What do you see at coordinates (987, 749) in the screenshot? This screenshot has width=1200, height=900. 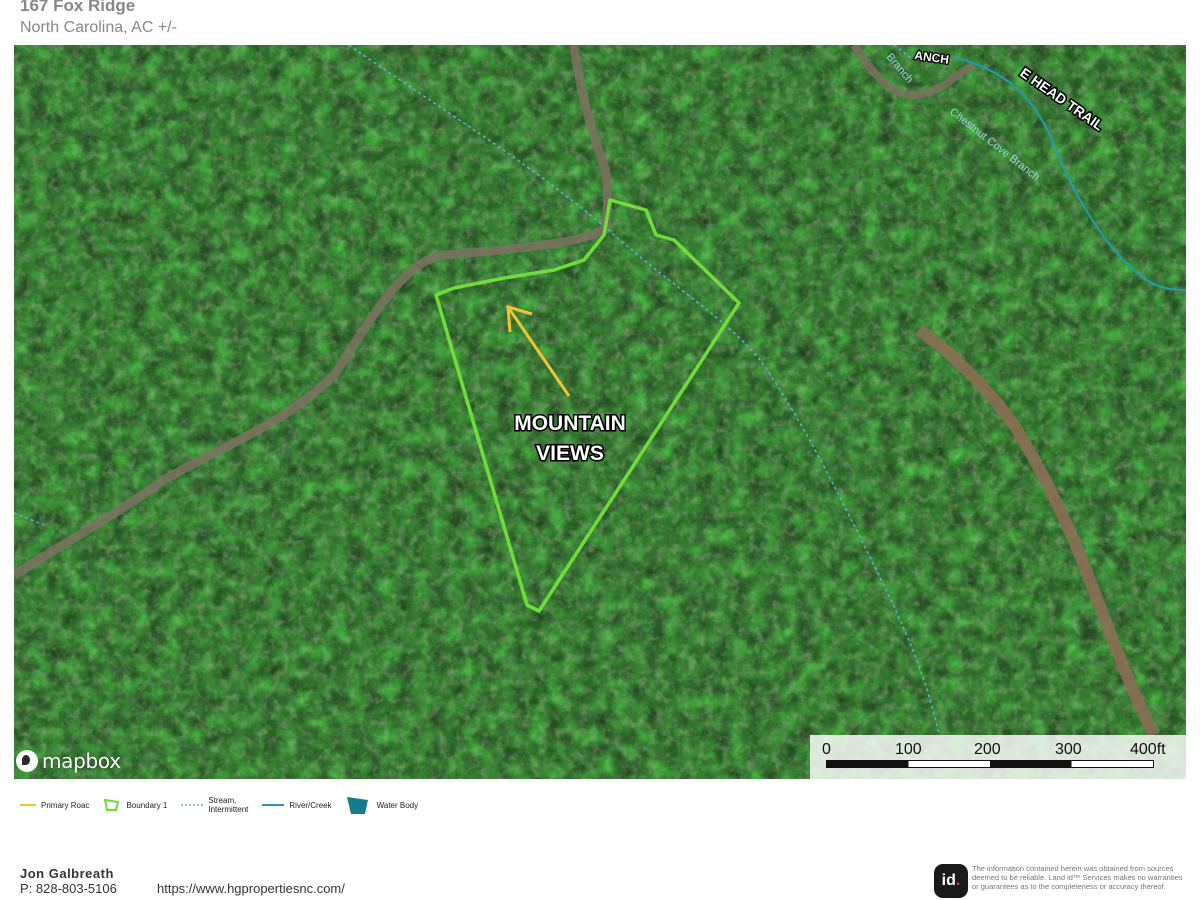 I see `scale-label: 200` at bounding box center [987, 749].